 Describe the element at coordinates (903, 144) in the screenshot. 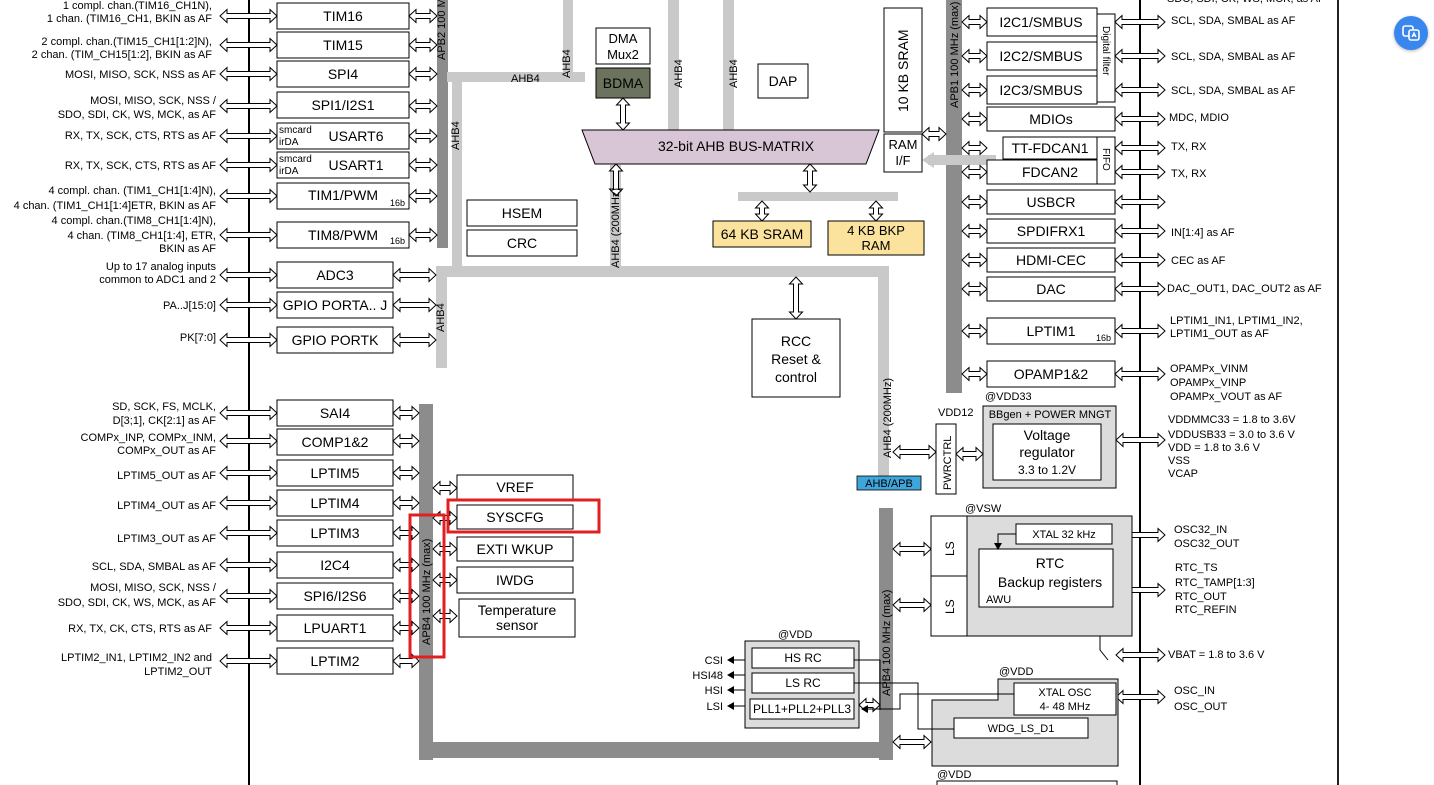

I see `ramif-line1: RAM` at that location.